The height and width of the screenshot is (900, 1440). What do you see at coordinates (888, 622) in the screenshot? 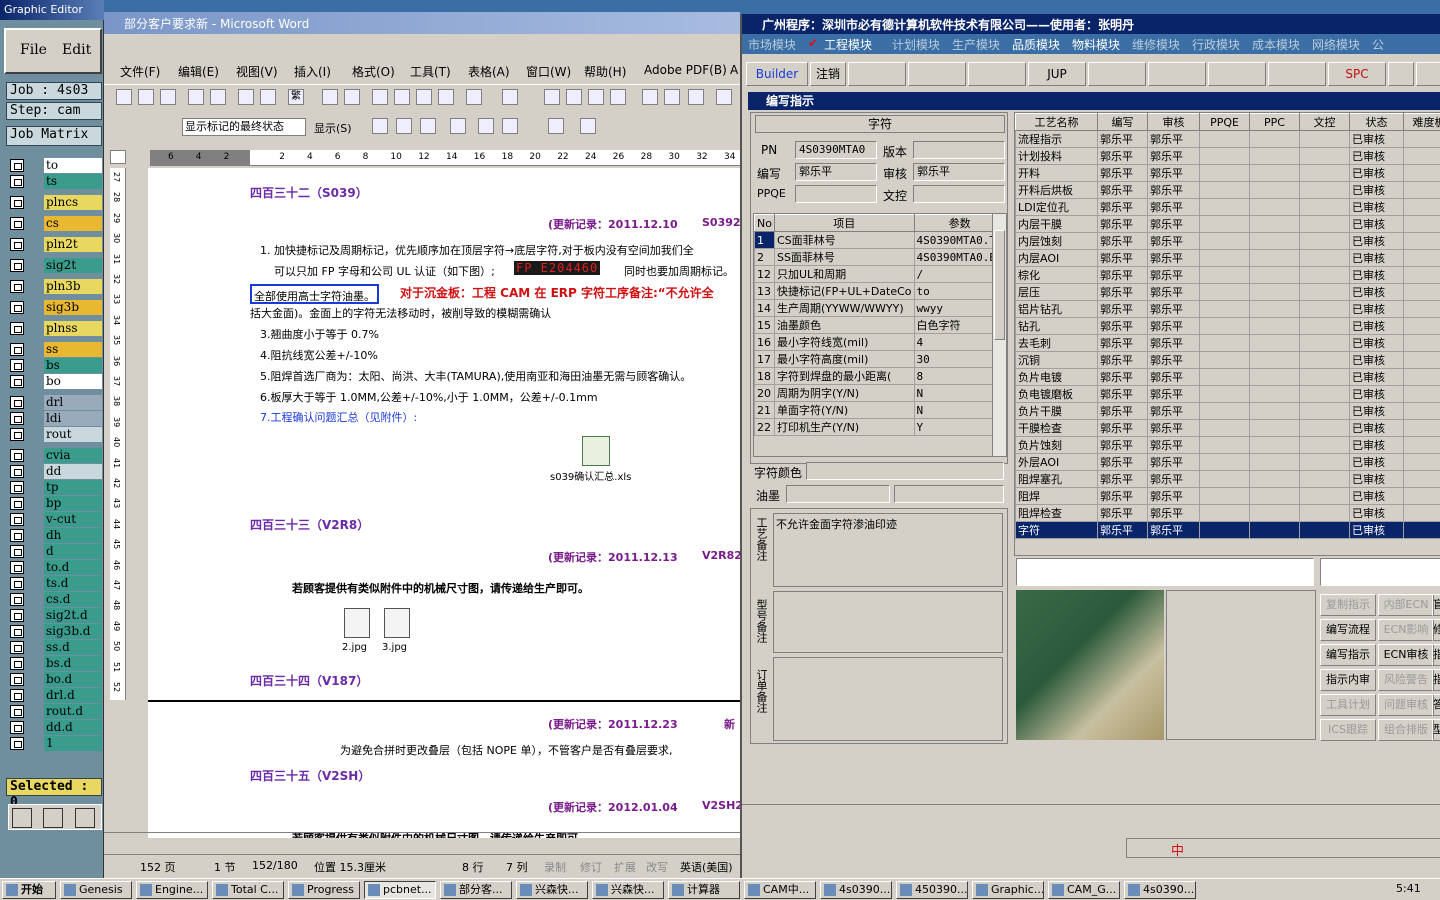
I see `model-note-field` at bounding box center [888, 622].